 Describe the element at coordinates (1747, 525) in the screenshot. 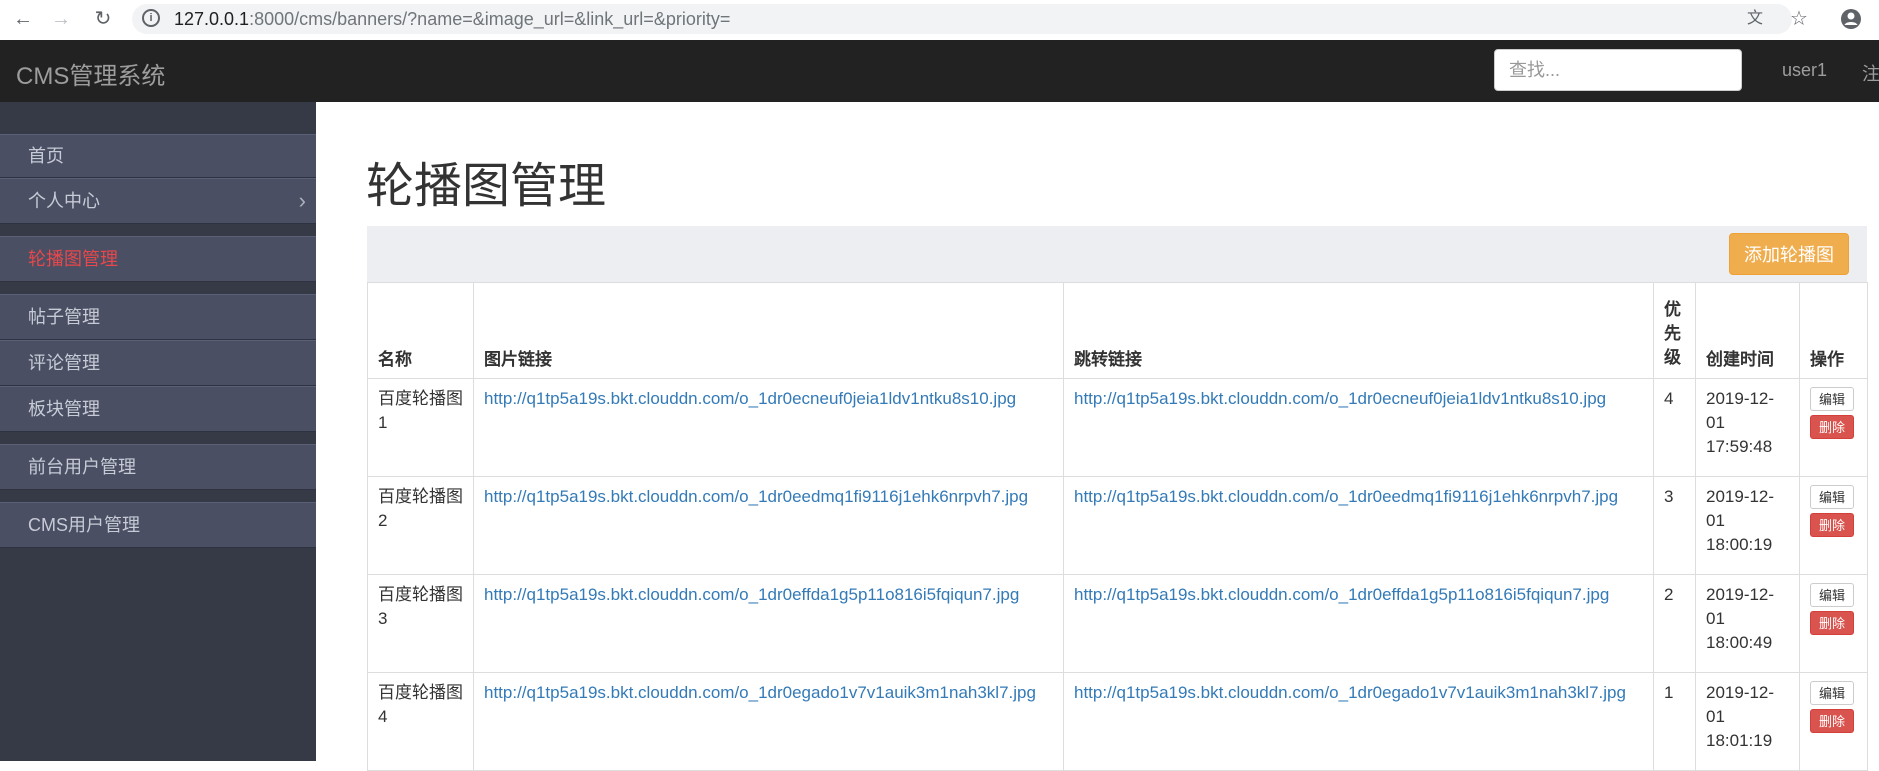

I see `cell-created-time: 2019-12-01 18:00:19` at that location.